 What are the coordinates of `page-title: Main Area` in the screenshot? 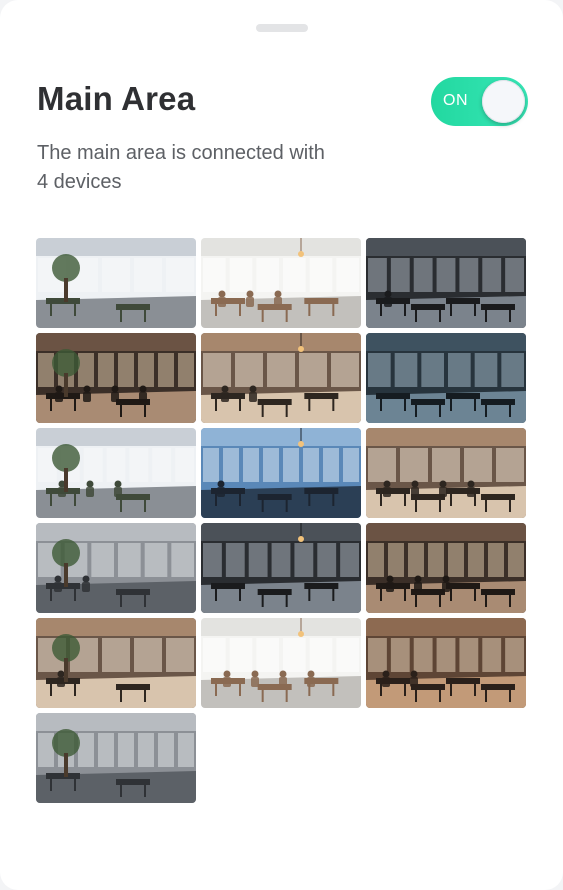 It's located at (116, 98).